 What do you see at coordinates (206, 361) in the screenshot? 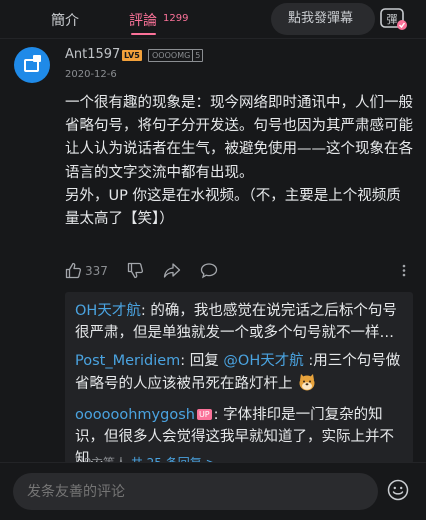
I see `reply-prefix: 回复` at bounding box center [206, 361].